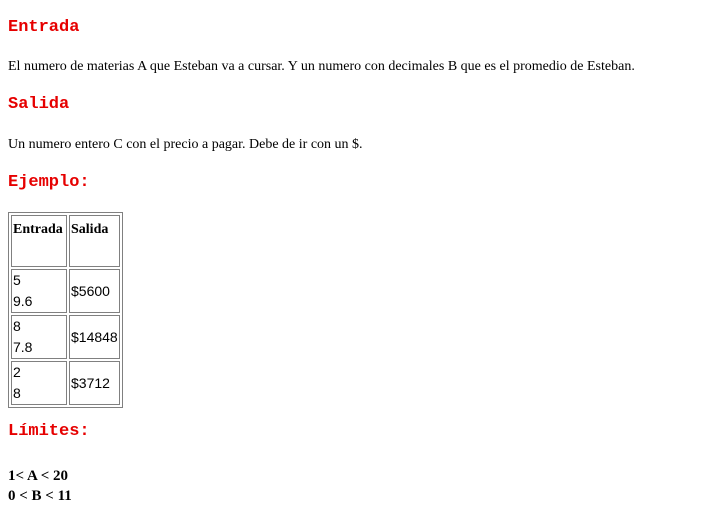 This screenshot has height=522, width=724. What do you see at coordinates (49, 431) in the screenshot?
I see `limites-heading: Límites:` at bounding box center [49, 431].